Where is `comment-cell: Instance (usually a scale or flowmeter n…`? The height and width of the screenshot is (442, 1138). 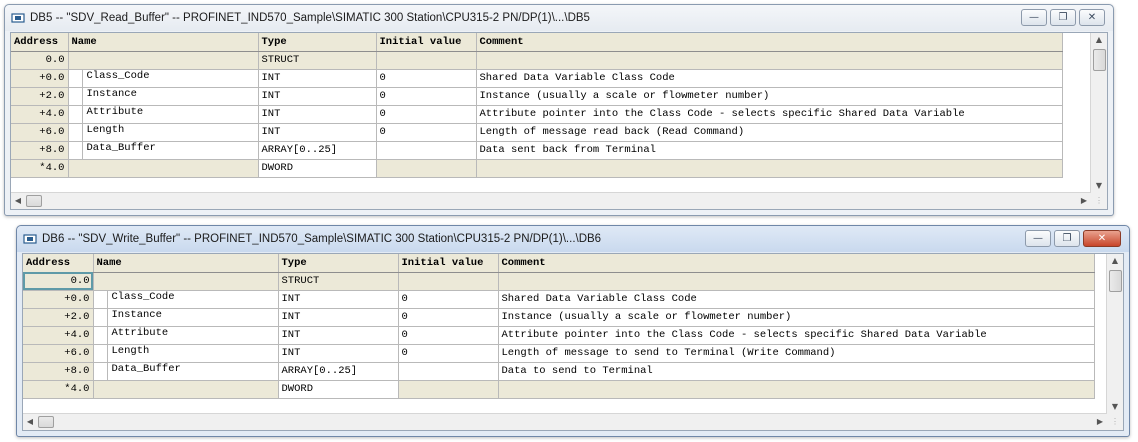
comment-cell: Instance (usually a scale or flowmeter n… is located at coordinates (796, 317).